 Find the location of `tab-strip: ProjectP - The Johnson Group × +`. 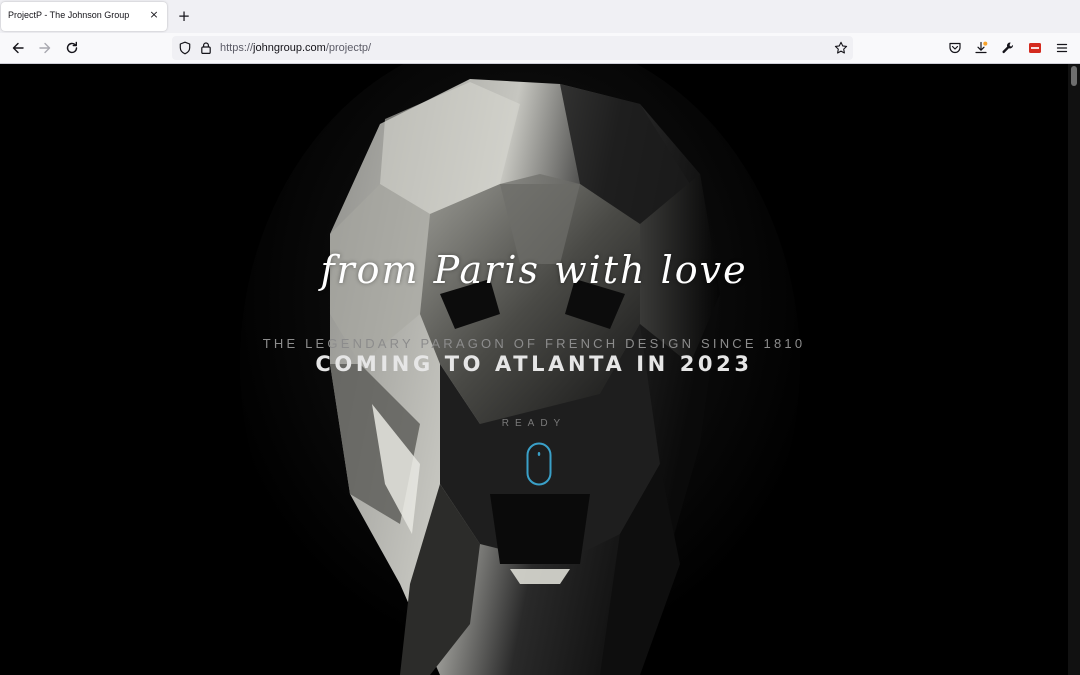

tab-strip: ProjectP - The Johnson Group × + is located at coordinates (540, 16).